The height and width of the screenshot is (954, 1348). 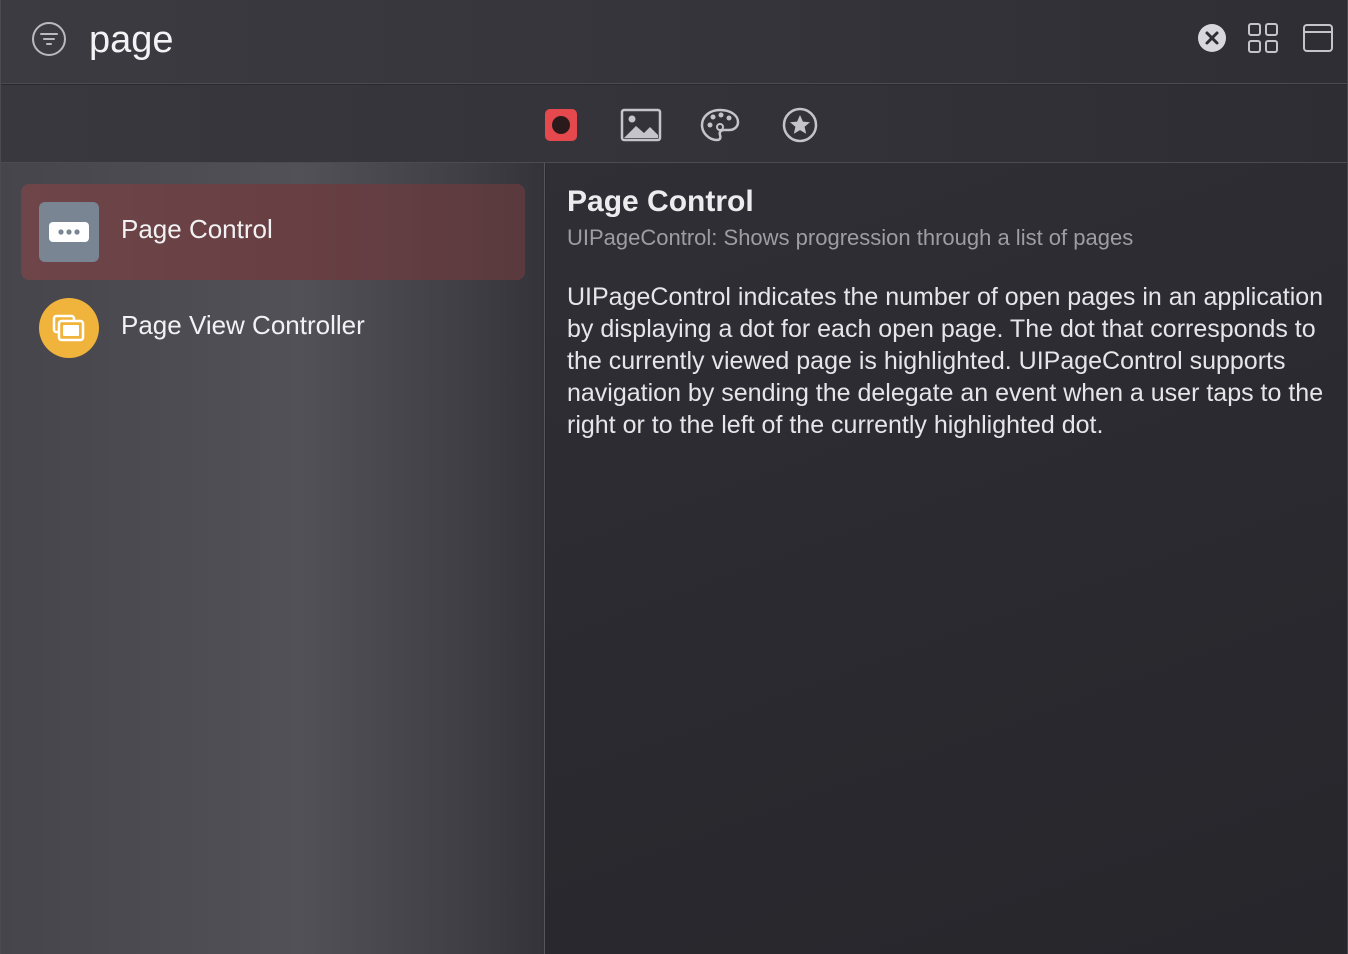 I want to click on view-record-icon, so click(x=561, y=125).